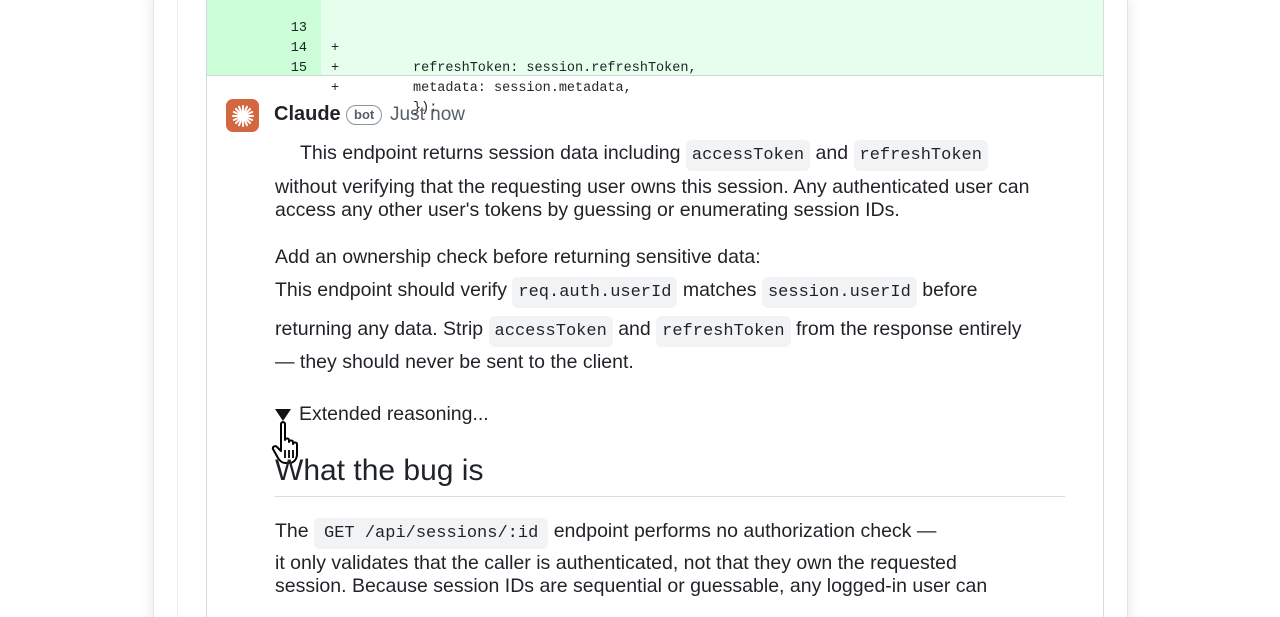  I want to click on diff-line: 15 + });, so click(656, 77).